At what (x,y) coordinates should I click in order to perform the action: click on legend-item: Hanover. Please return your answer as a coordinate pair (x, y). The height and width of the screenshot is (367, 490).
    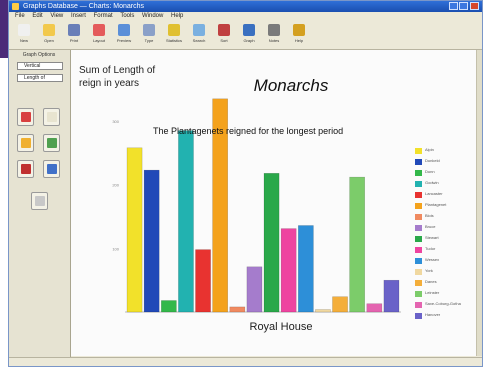
    Looking at the image, I should click on (445, 316).